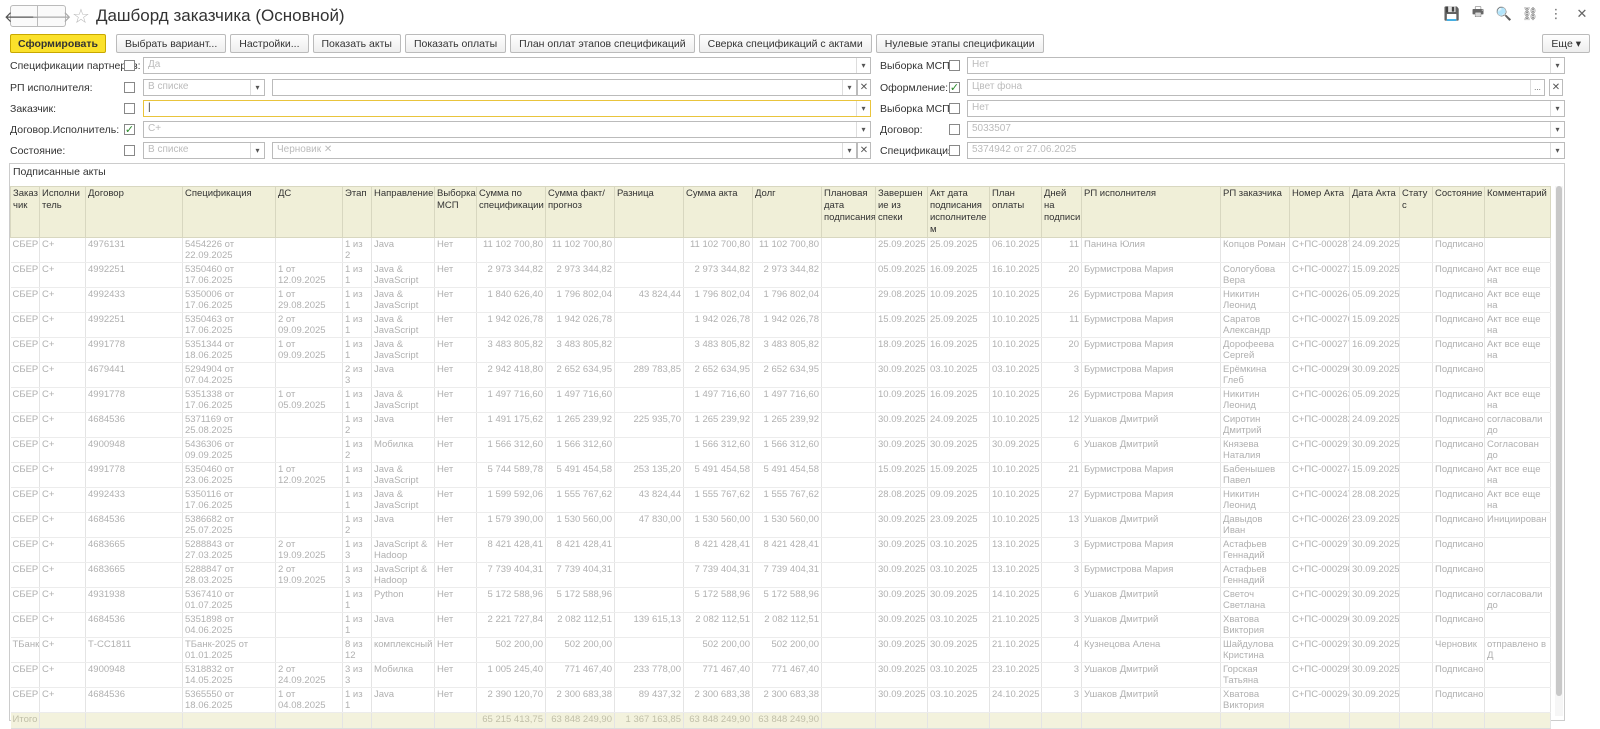 This screenshot has height=729, width=1600. Describe the element at coordinates (51, 16) in the screenshot. I see `forward-button: 🡒` at that location.